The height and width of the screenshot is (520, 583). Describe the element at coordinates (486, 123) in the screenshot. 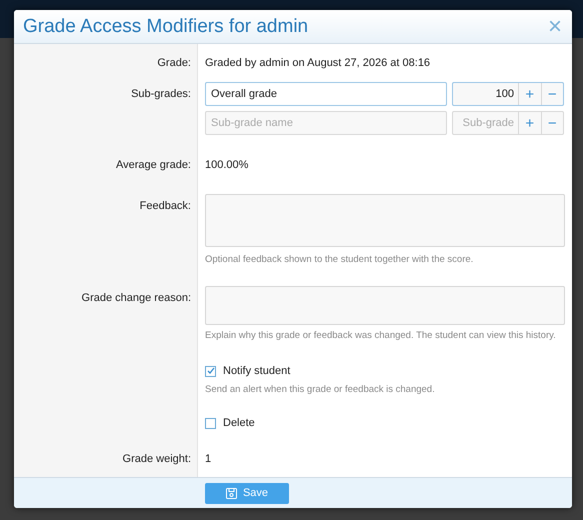

I see `sub-grade-score-field: Sub-grade` at that location.